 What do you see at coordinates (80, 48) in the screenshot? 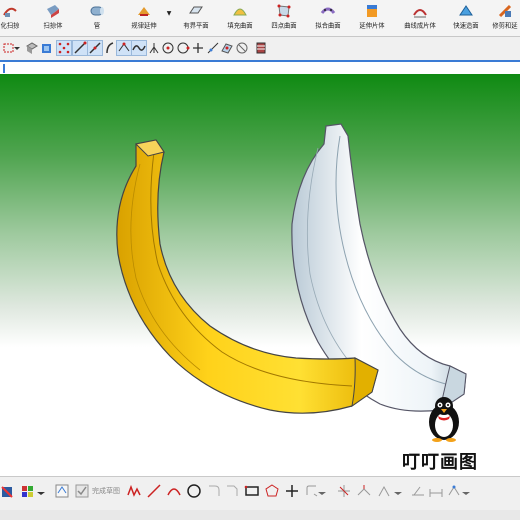
I see `end-point-icon` at bounding box center [80, 48].